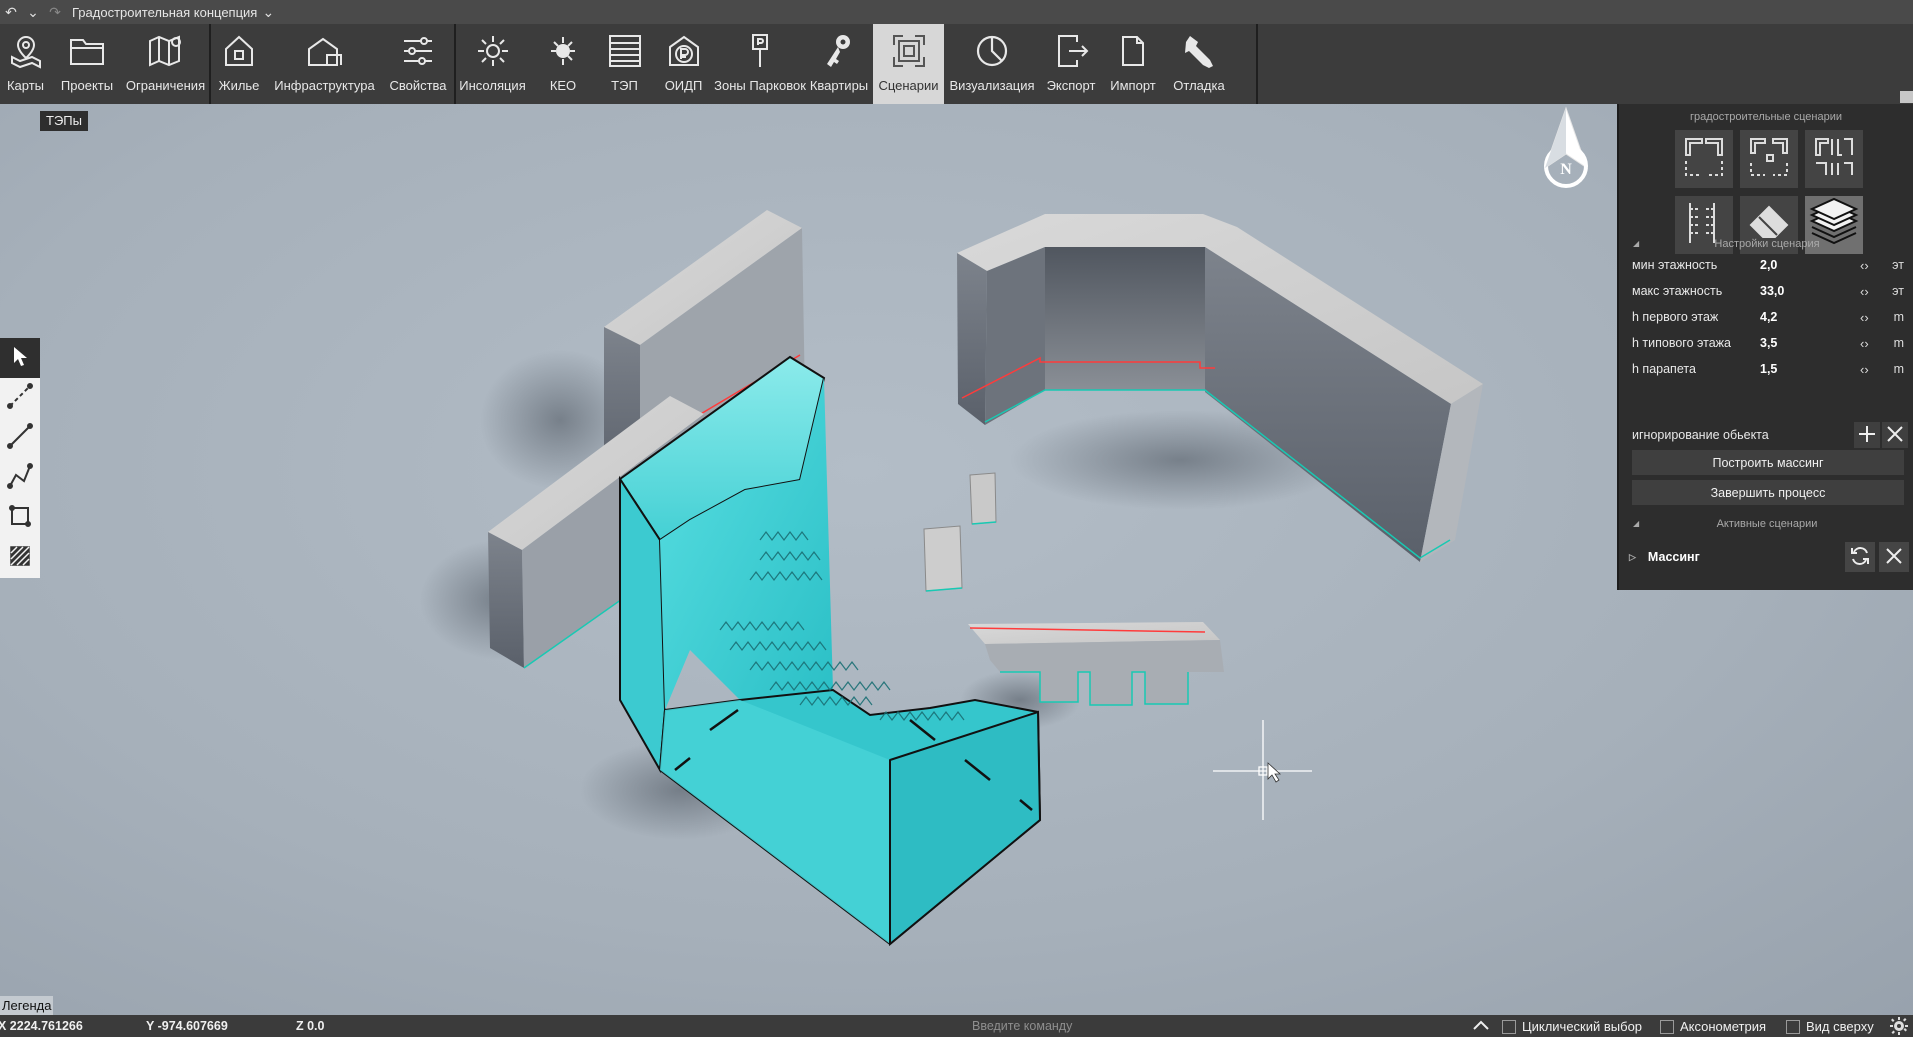 This screenshot has width=1913, height=1037. Describe the element at coordinates (1632, 557) in the screenshot. I see `expand-triangle-icon: ▷` at that location.